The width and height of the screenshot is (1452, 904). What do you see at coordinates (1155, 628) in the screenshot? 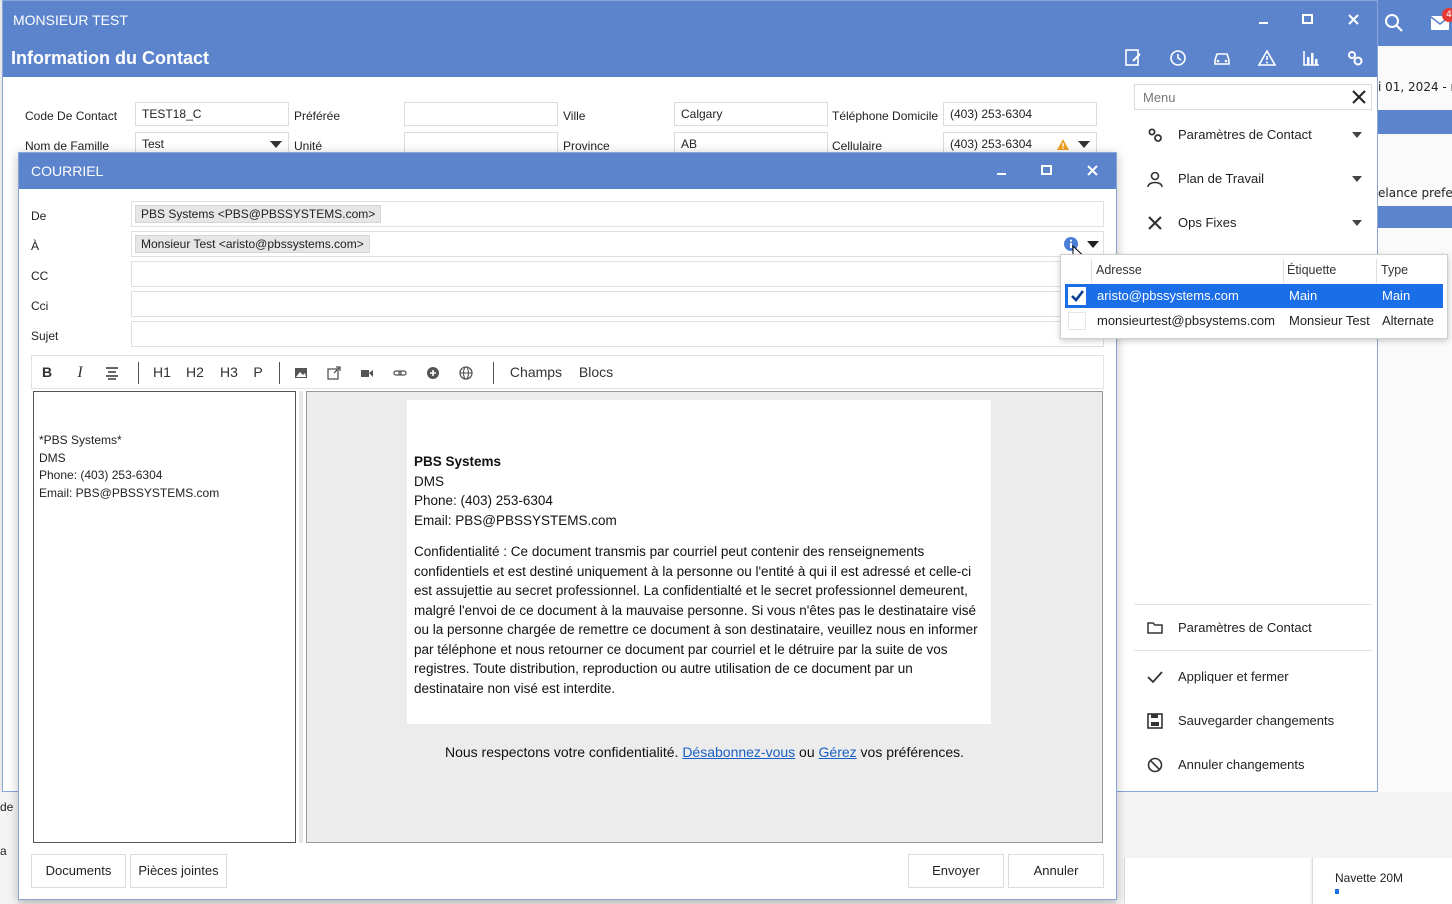
I see `folder-icon` at bounding box center [1155, 628].